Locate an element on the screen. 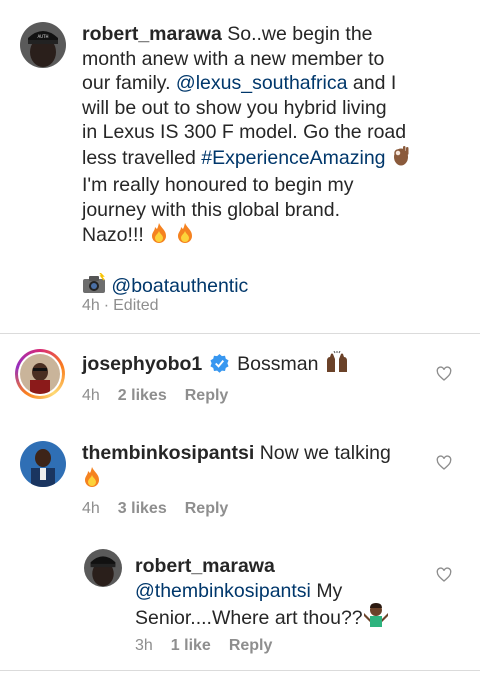  avatar-josephyobo1 is located at coordinates (40, 374).